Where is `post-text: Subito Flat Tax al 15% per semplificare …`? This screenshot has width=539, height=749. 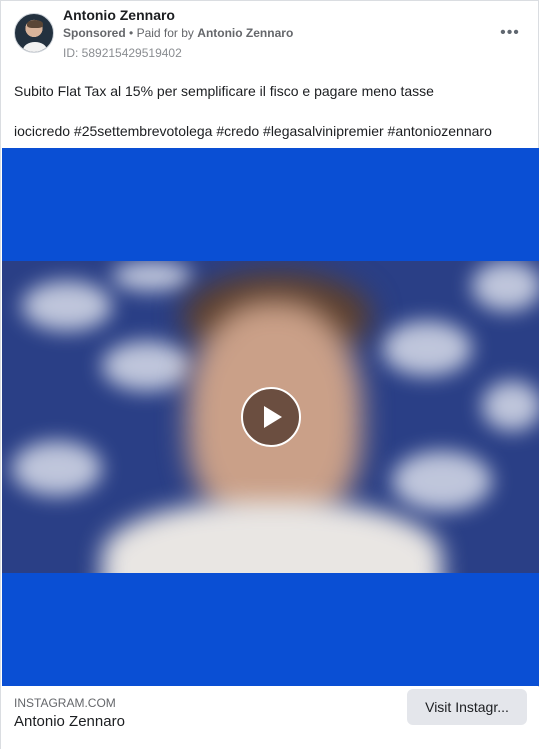
post-text: Subito Flat Tax al 15% per semplificare … is located at coordinates (224, 91).